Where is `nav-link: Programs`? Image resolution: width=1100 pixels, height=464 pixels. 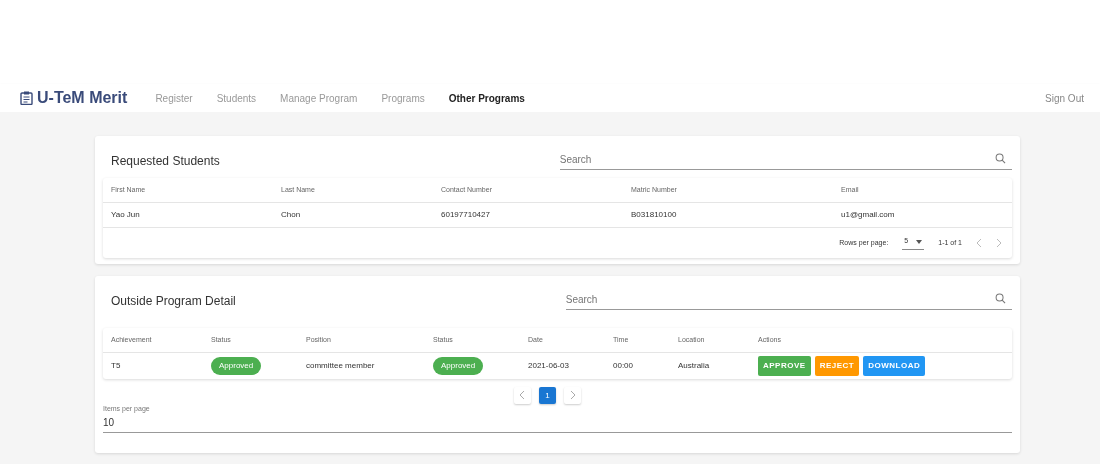 nav-link: Programs is located at coordinates (403, 98).